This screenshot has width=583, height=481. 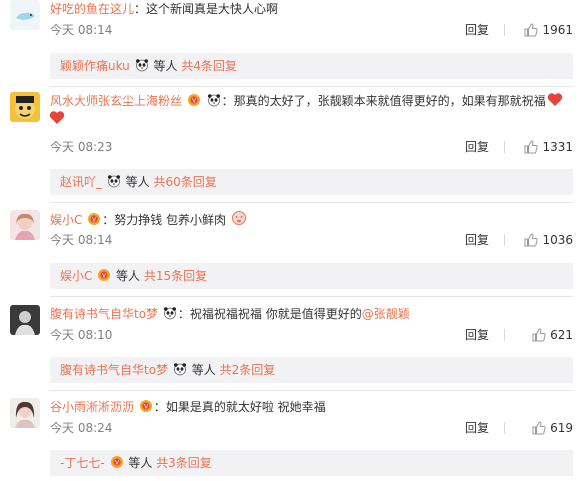 What do you see at coordinates (81, 335) in the screenshot?
I see `comment-time: 今天 08:10` at bounding box center [81, 335].